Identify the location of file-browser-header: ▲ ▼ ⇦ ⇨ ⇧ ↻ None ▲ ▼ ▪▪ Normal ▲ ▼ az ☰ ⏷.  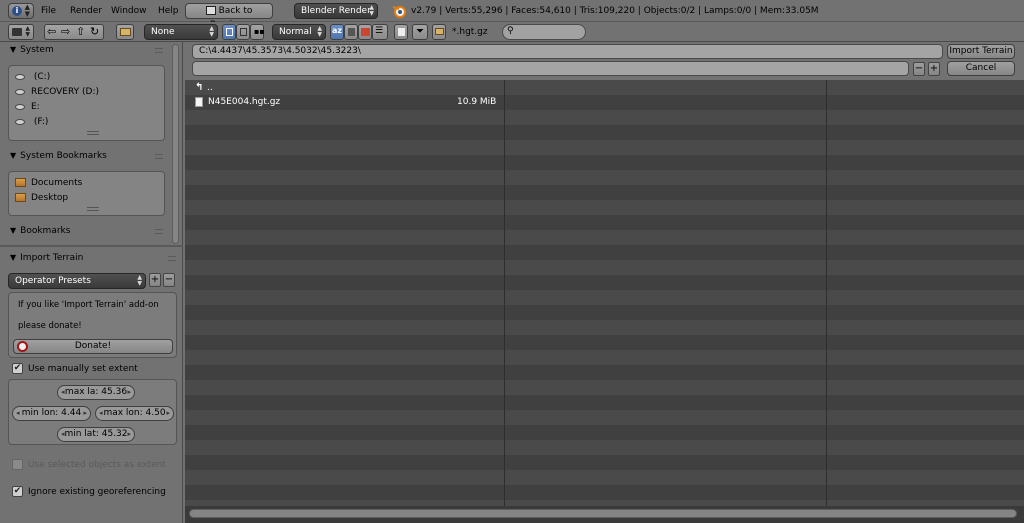
(512, 32).